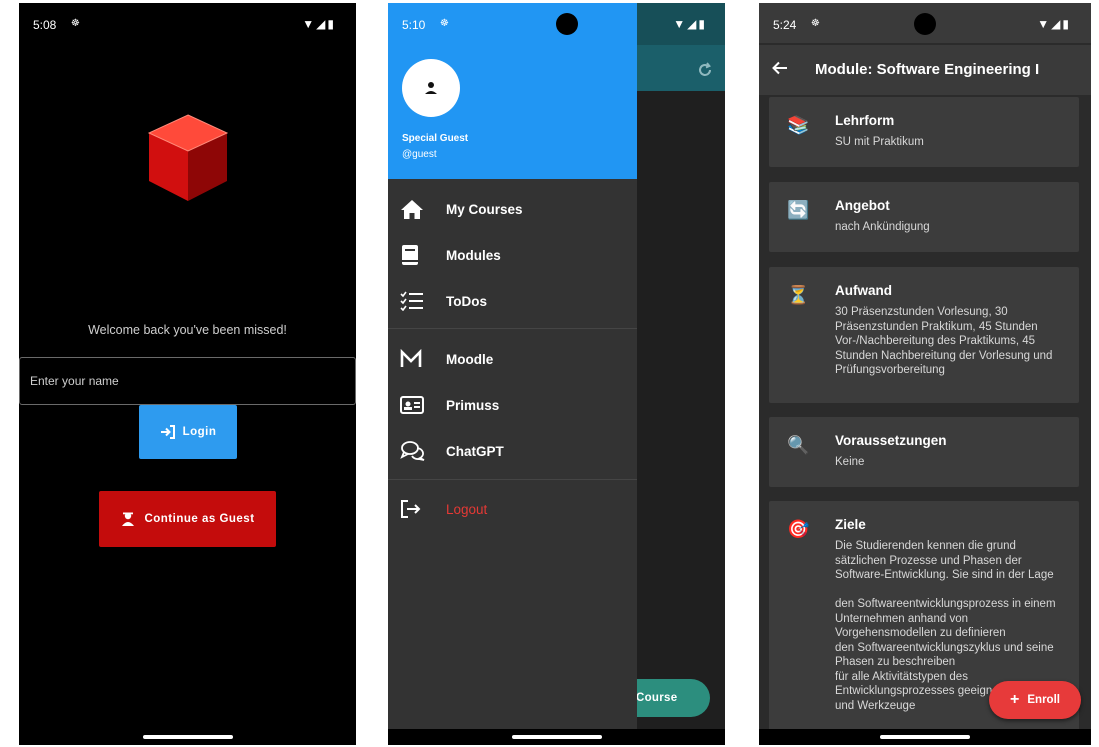 The image size is (1099, 747). I want to click on enroll-fab: + Enroll, so click(1035, 700).